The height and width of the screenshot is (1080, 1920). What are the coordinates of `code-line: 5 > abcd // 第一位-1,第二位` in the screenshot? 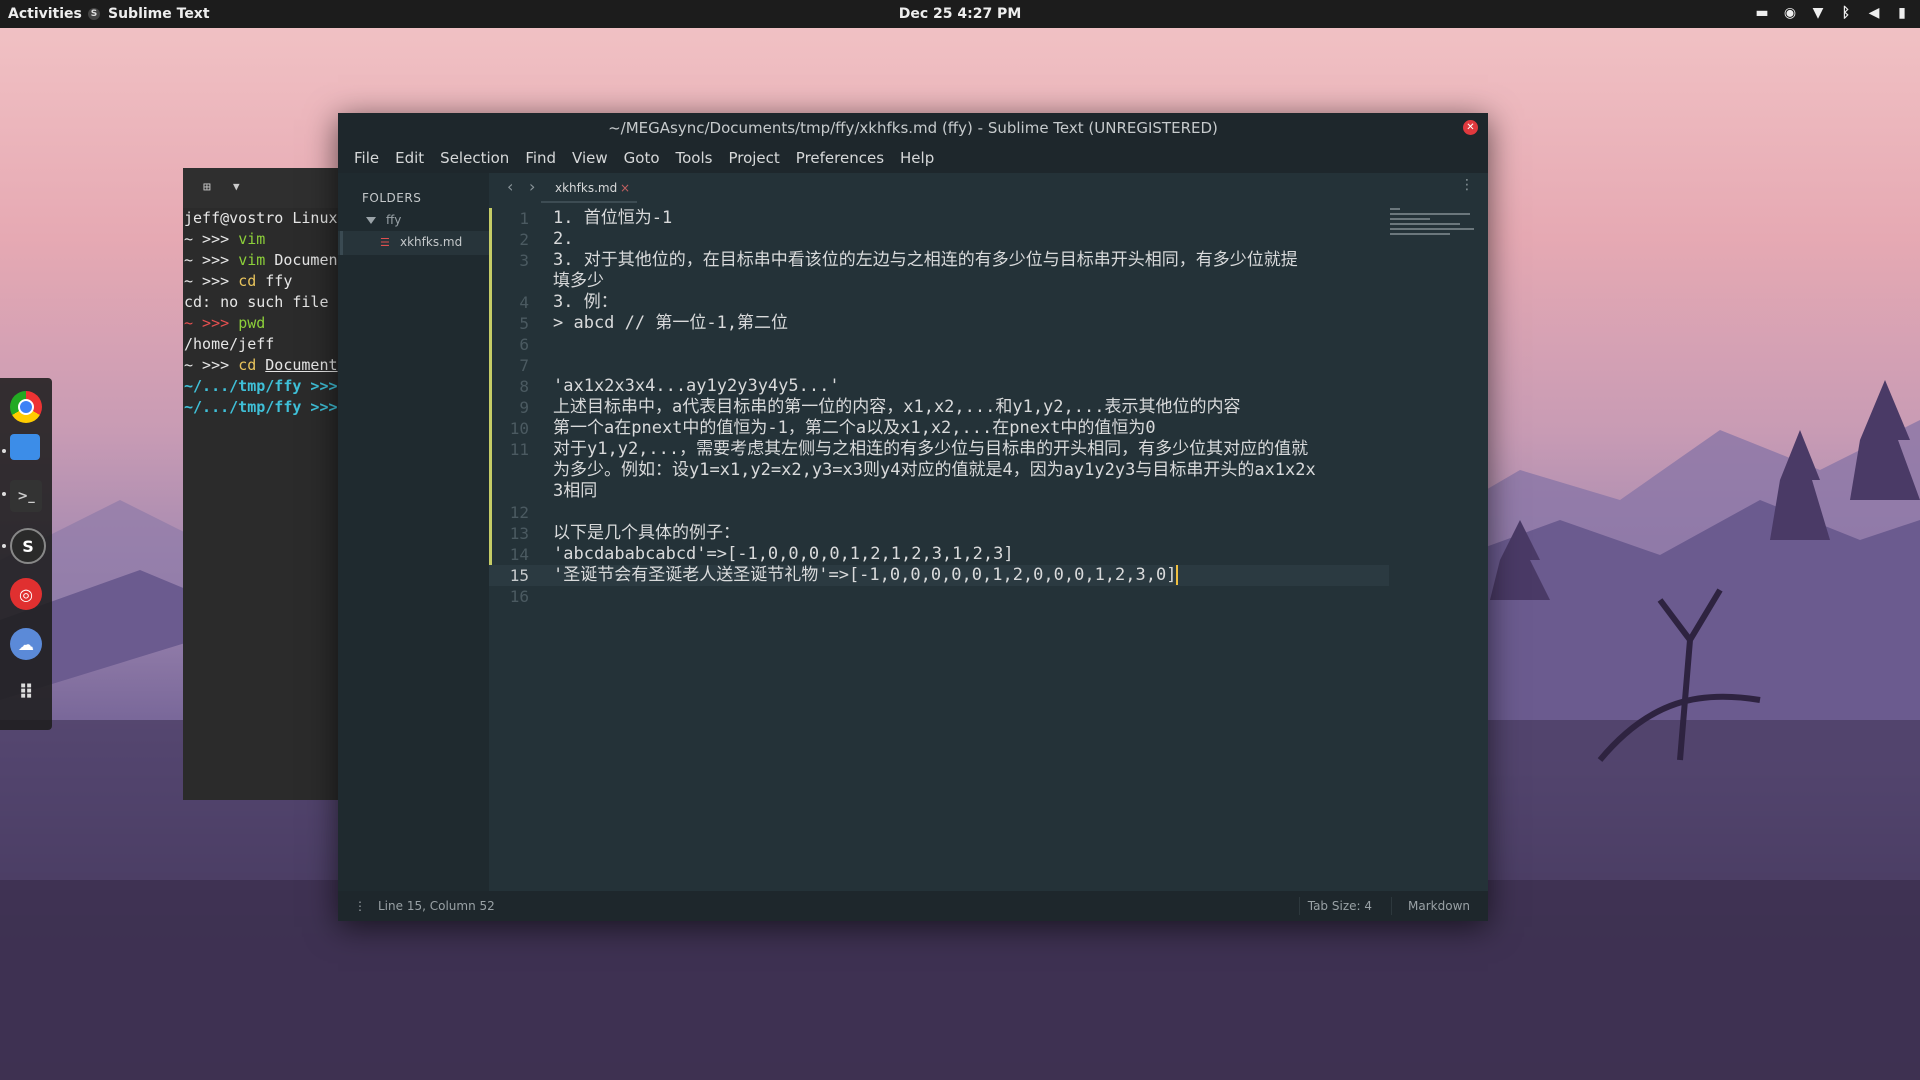 It's located at (654, 323).